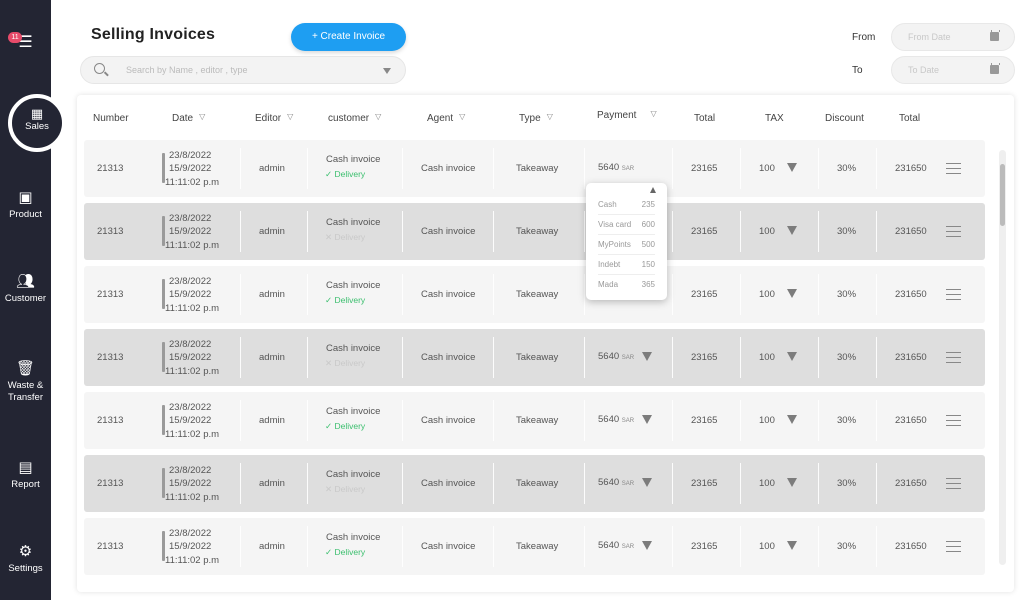  What do you see at coordinates (448, 294) in the screenshot?
I see `agent: Cash invoice` at bounding box center [448, 294].